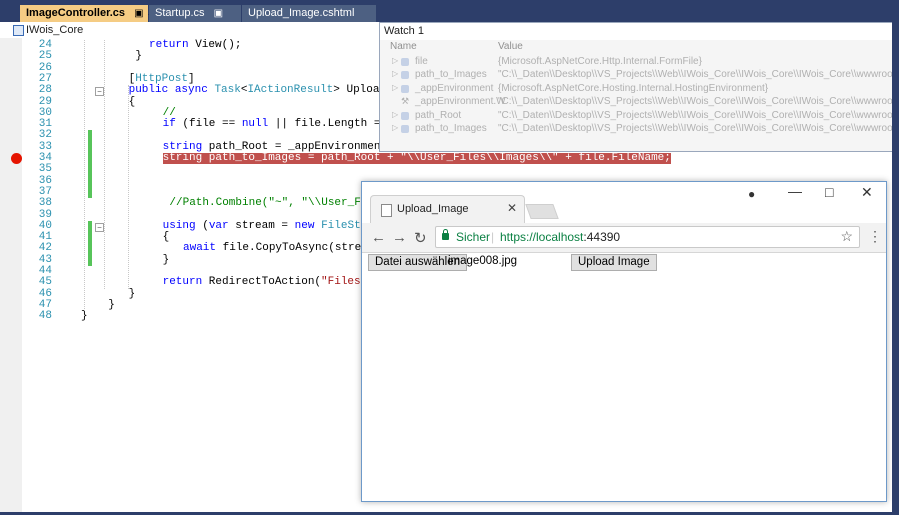 The height and width of the screenshot is (515, 899). What do you see at coordinates (614, 262) in the screenshot?
I see `upload-image-button: Upload Image` at bounding box center [614, 262].